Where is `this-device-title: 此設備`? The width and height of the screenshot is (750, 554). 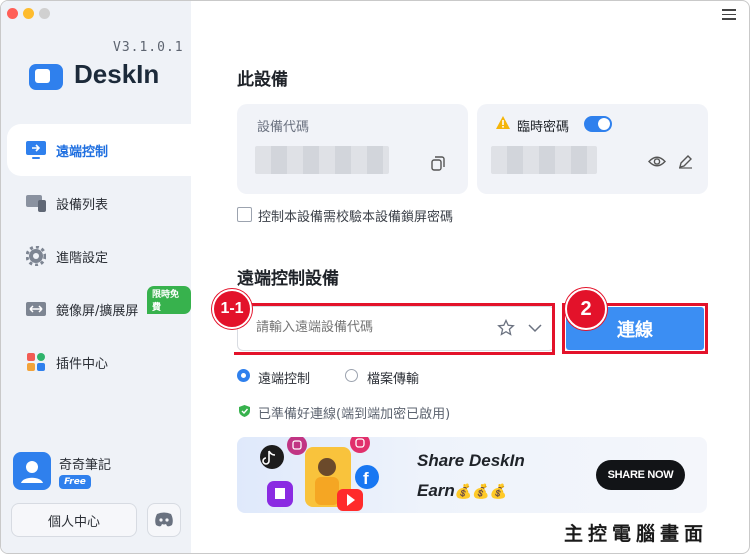 this-device-title: 此設備 is located at coordinates (262, 80).